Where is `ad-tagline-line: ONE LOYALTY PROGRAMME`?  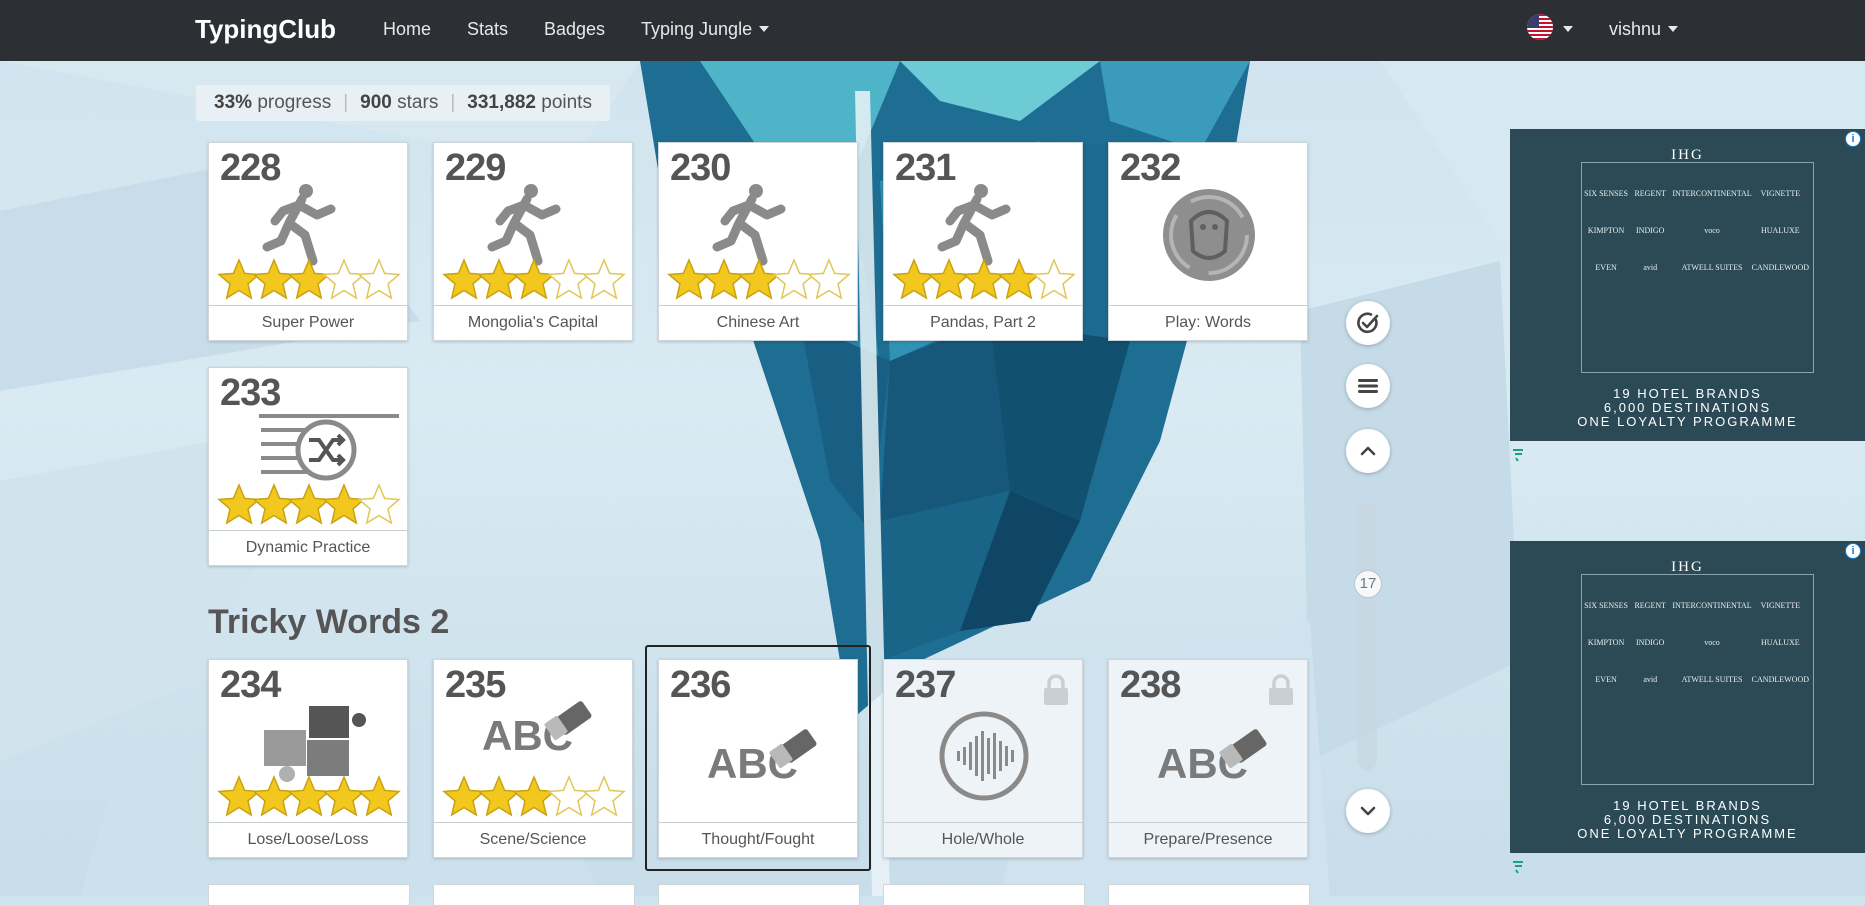 ad-tagline-line: ONE LOYALTY PROGRAMME is located at coordinates (1687, 421).